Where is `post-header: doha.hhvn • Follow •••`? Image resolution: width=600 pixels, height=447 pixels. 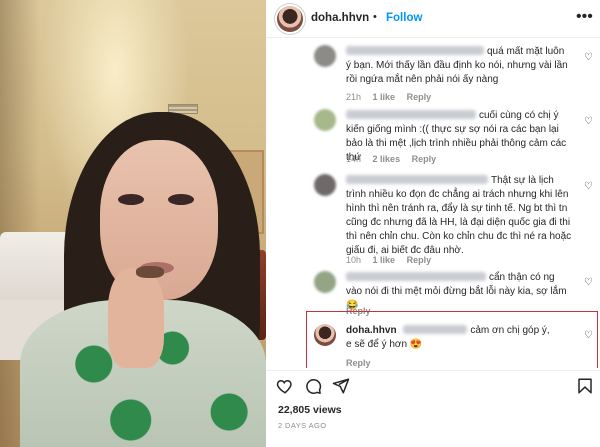 post-header: doha.hhvn • Follow ••• is located at coordinates (433, 19).